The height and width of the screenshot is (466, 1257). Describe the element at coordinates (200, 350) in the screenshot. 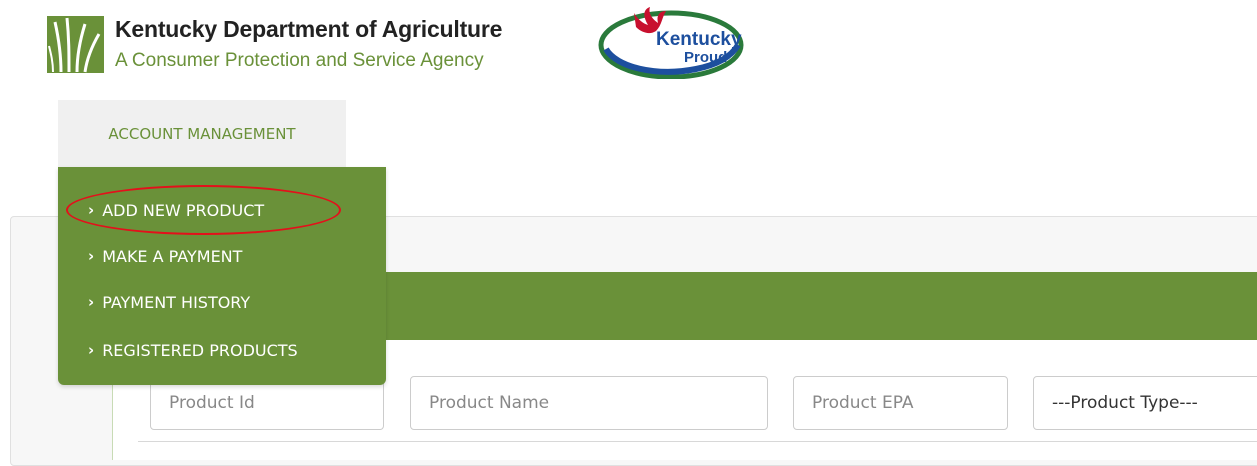

I see `menu-item-label: REGISTERED PRODUCTS` at that location.